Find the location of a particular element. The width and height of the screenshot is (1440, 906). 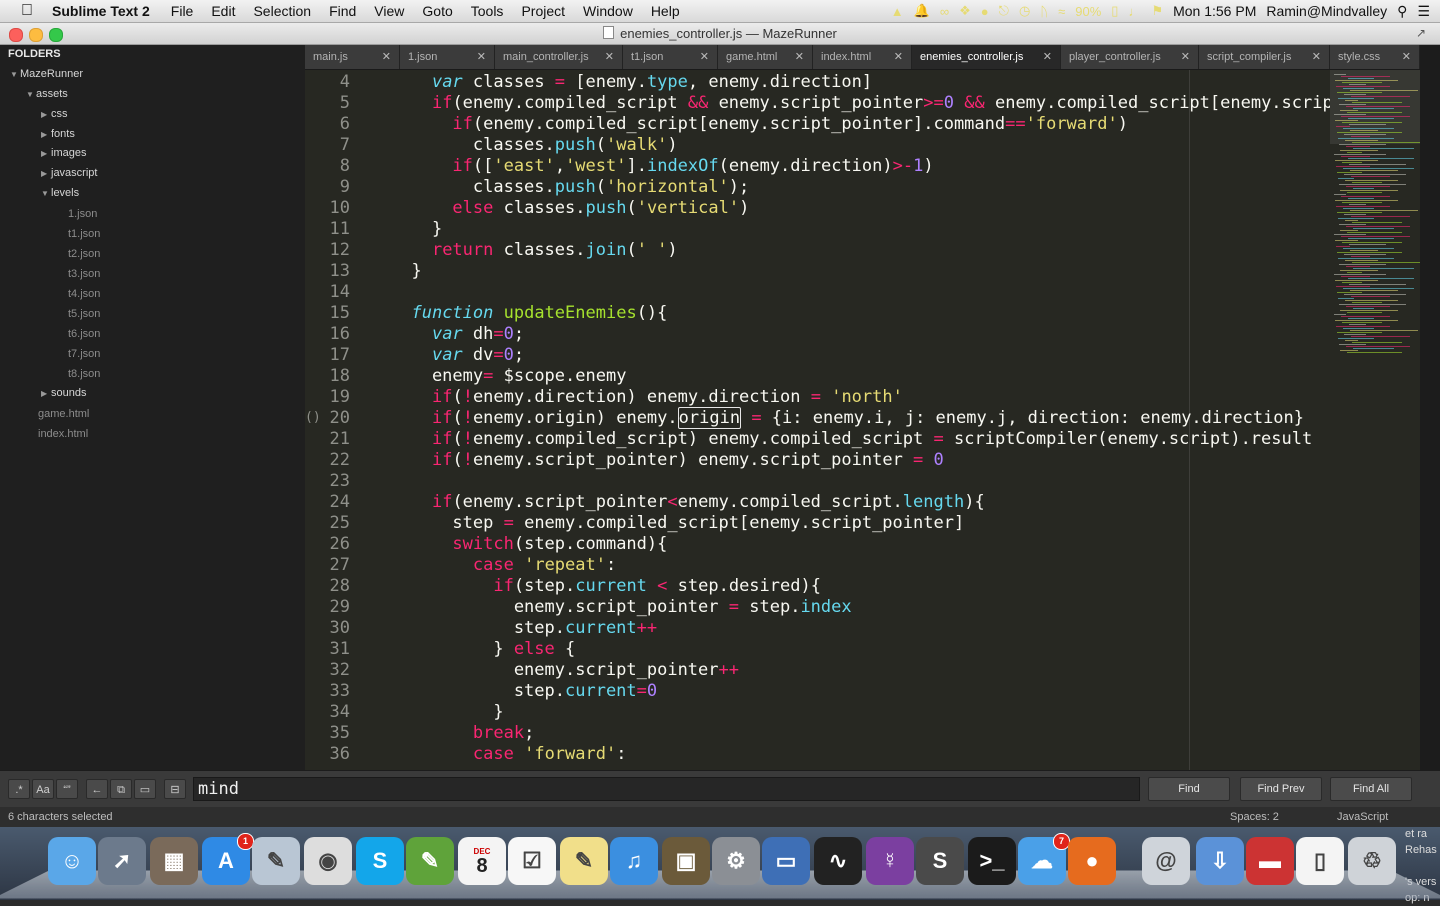

file-t4-json: t4.json is located at coordinates (84, 294).